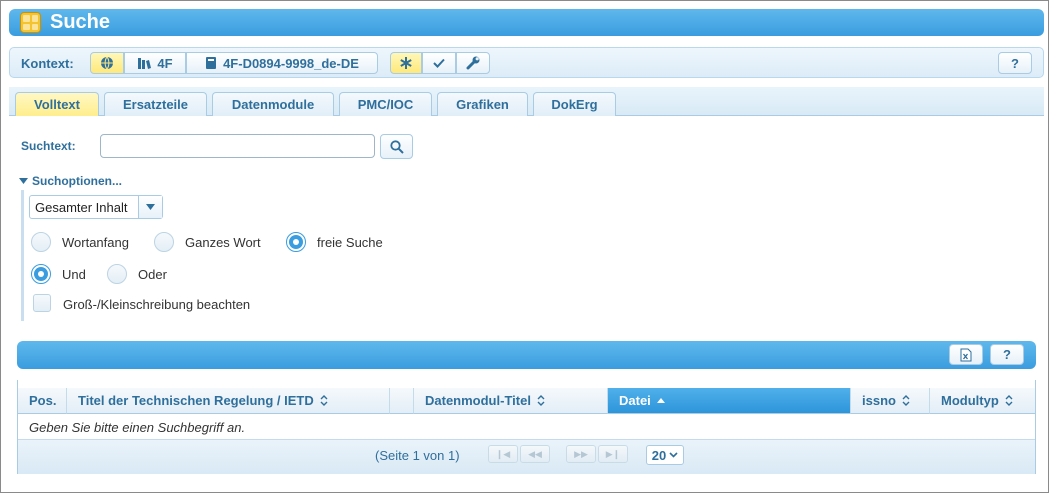 The image size is (1049, 493). I want to click on document-button: 4F-D0894-9998_de-DE, so click(282, 63).